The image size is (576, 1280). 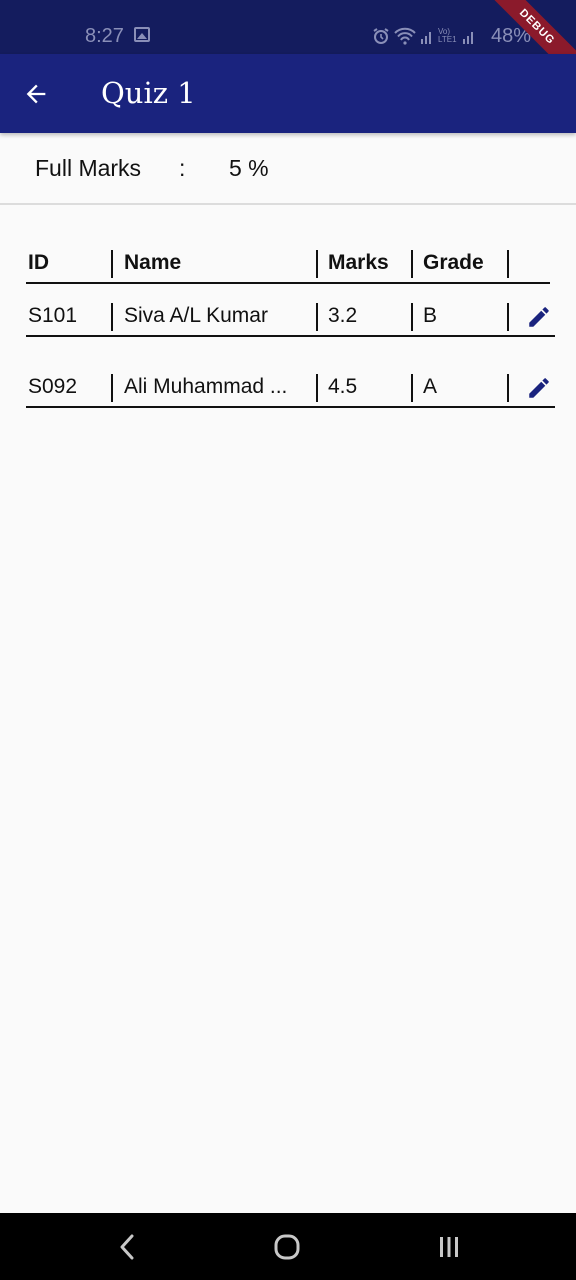 I want to click on nav-back-icon, so click(x=127, y=1247).